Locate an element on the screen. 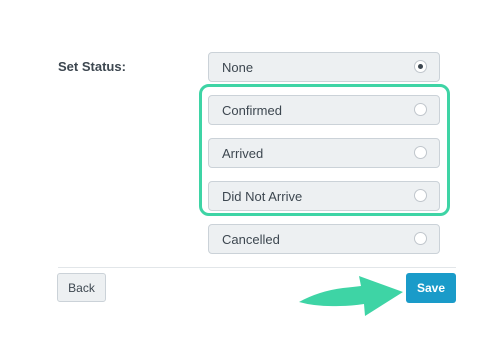  set-status-label: Set Status: is located at coordinates (92, 66).